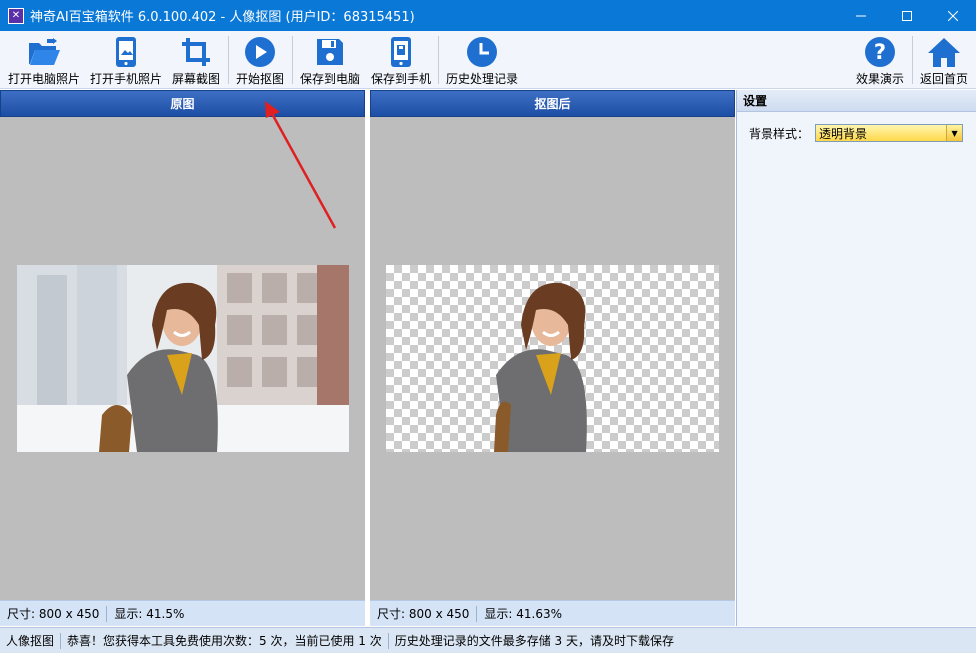  What do you see at coordinates (843, 133) in the screenshot?
I see `background-style-value: 透明背景` at bounding box center [843, 133].